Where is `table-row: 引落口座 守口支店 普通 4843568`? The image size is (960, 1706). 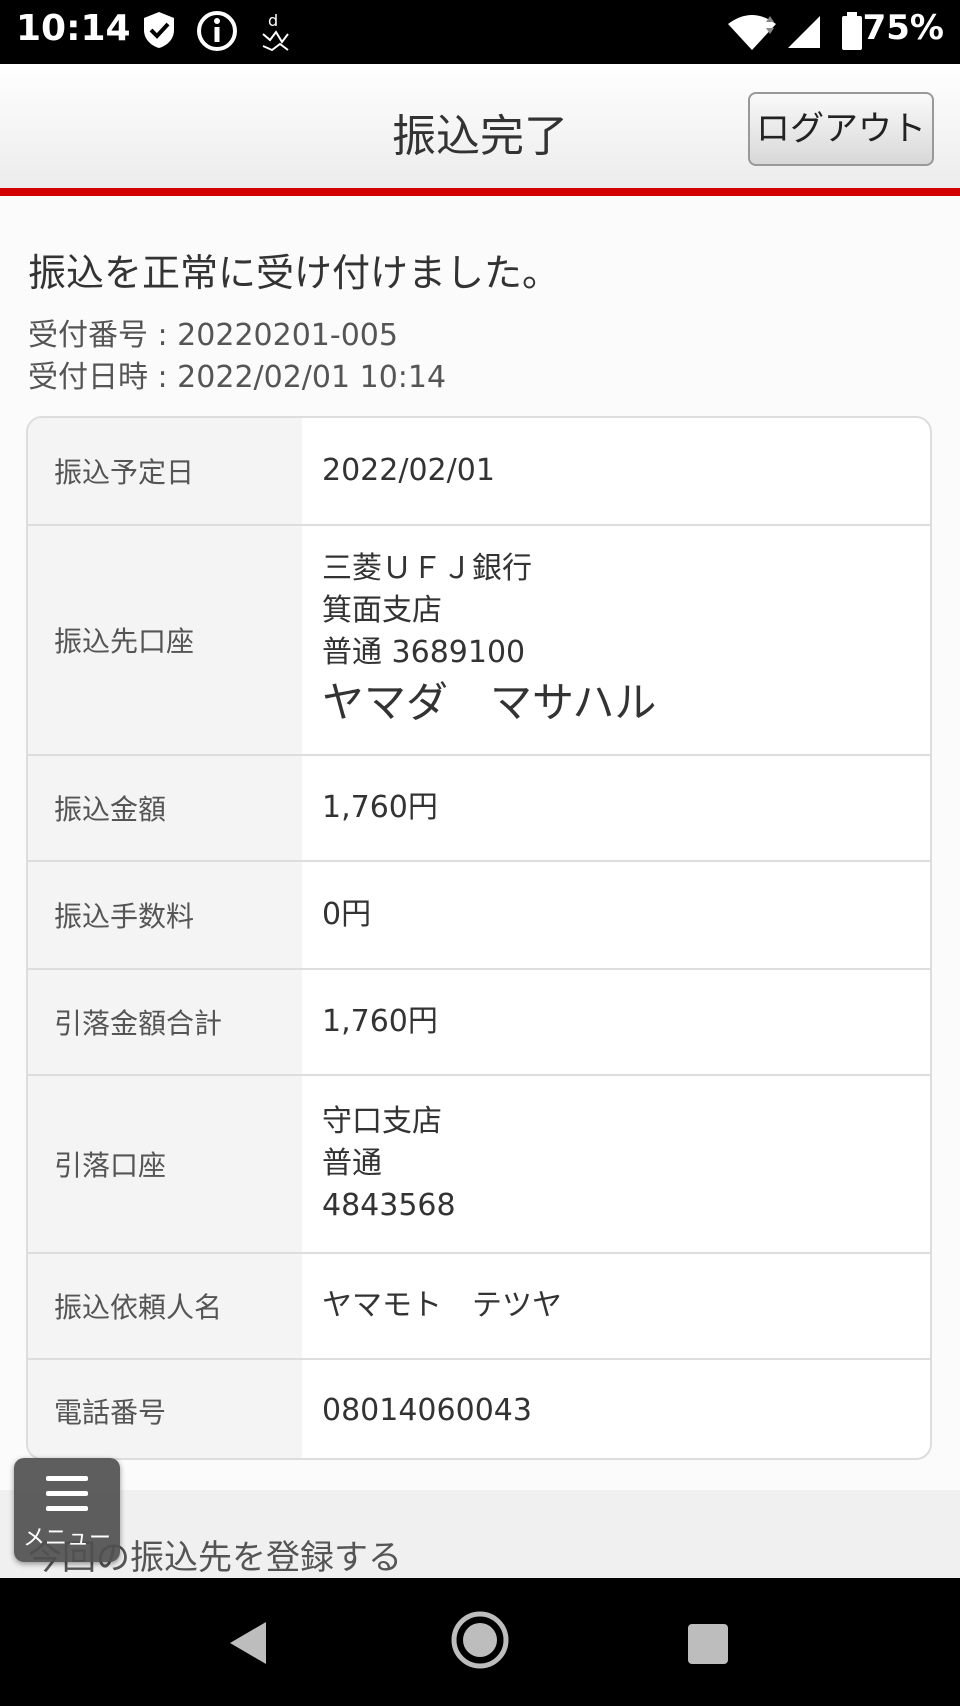 table-row: 引落口座 守口支店 普通 4843568 is located at coordinates (479, 1165).